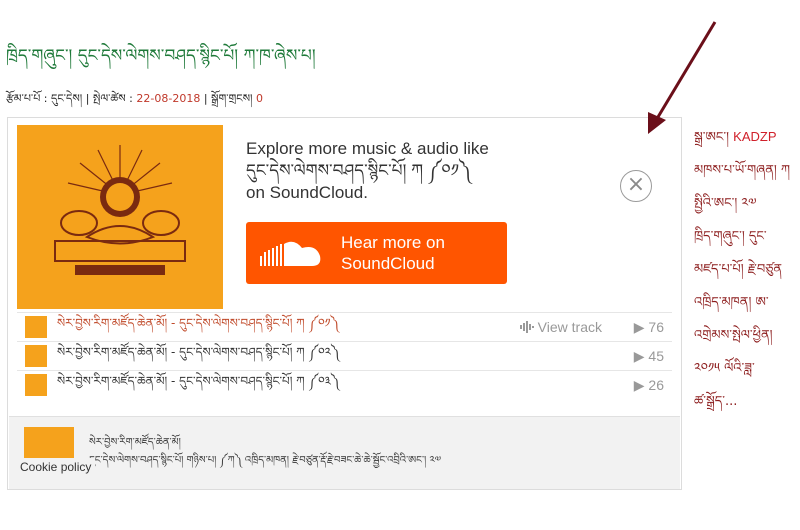 This screenshot has width=800, height=530. What do you see at coordinates (755, 136) in the screenshot?
I see `sidebar-code: KADZP` at bounding box center [755, 136].